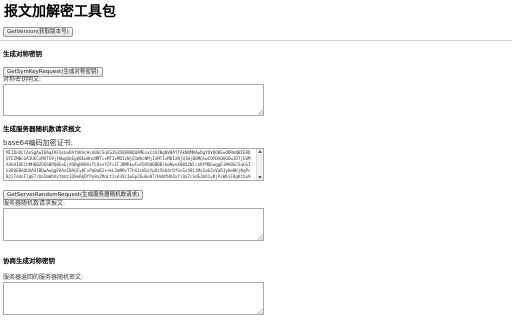 This screenshot has width=512, height=320. I want to click on cert-label: base64编码加密证书:, so click(38, 143).